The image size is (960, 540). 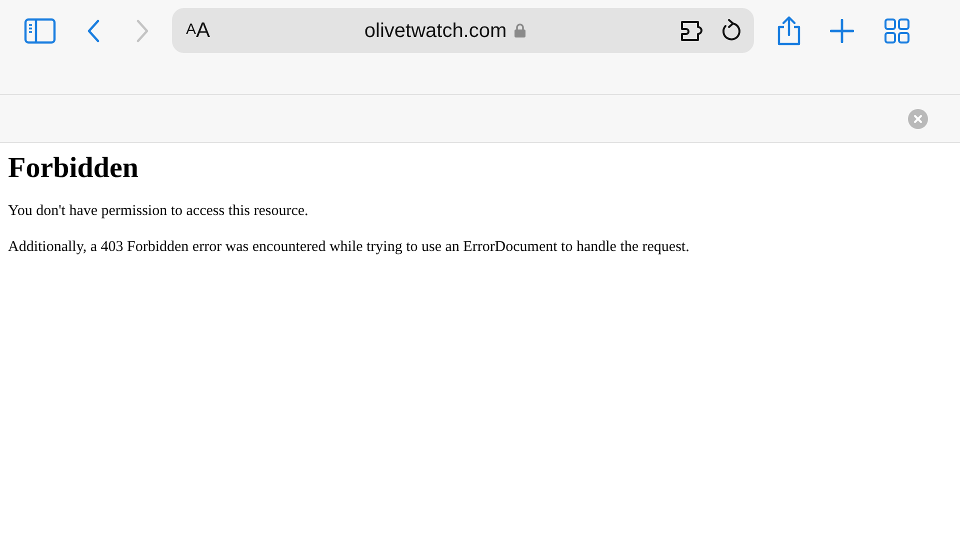 I want to click on error-message: Additionally, a 403 Forbidden error was encountered while trying to use an ErrorDocument to handle the request., so click(x=349, y=248).